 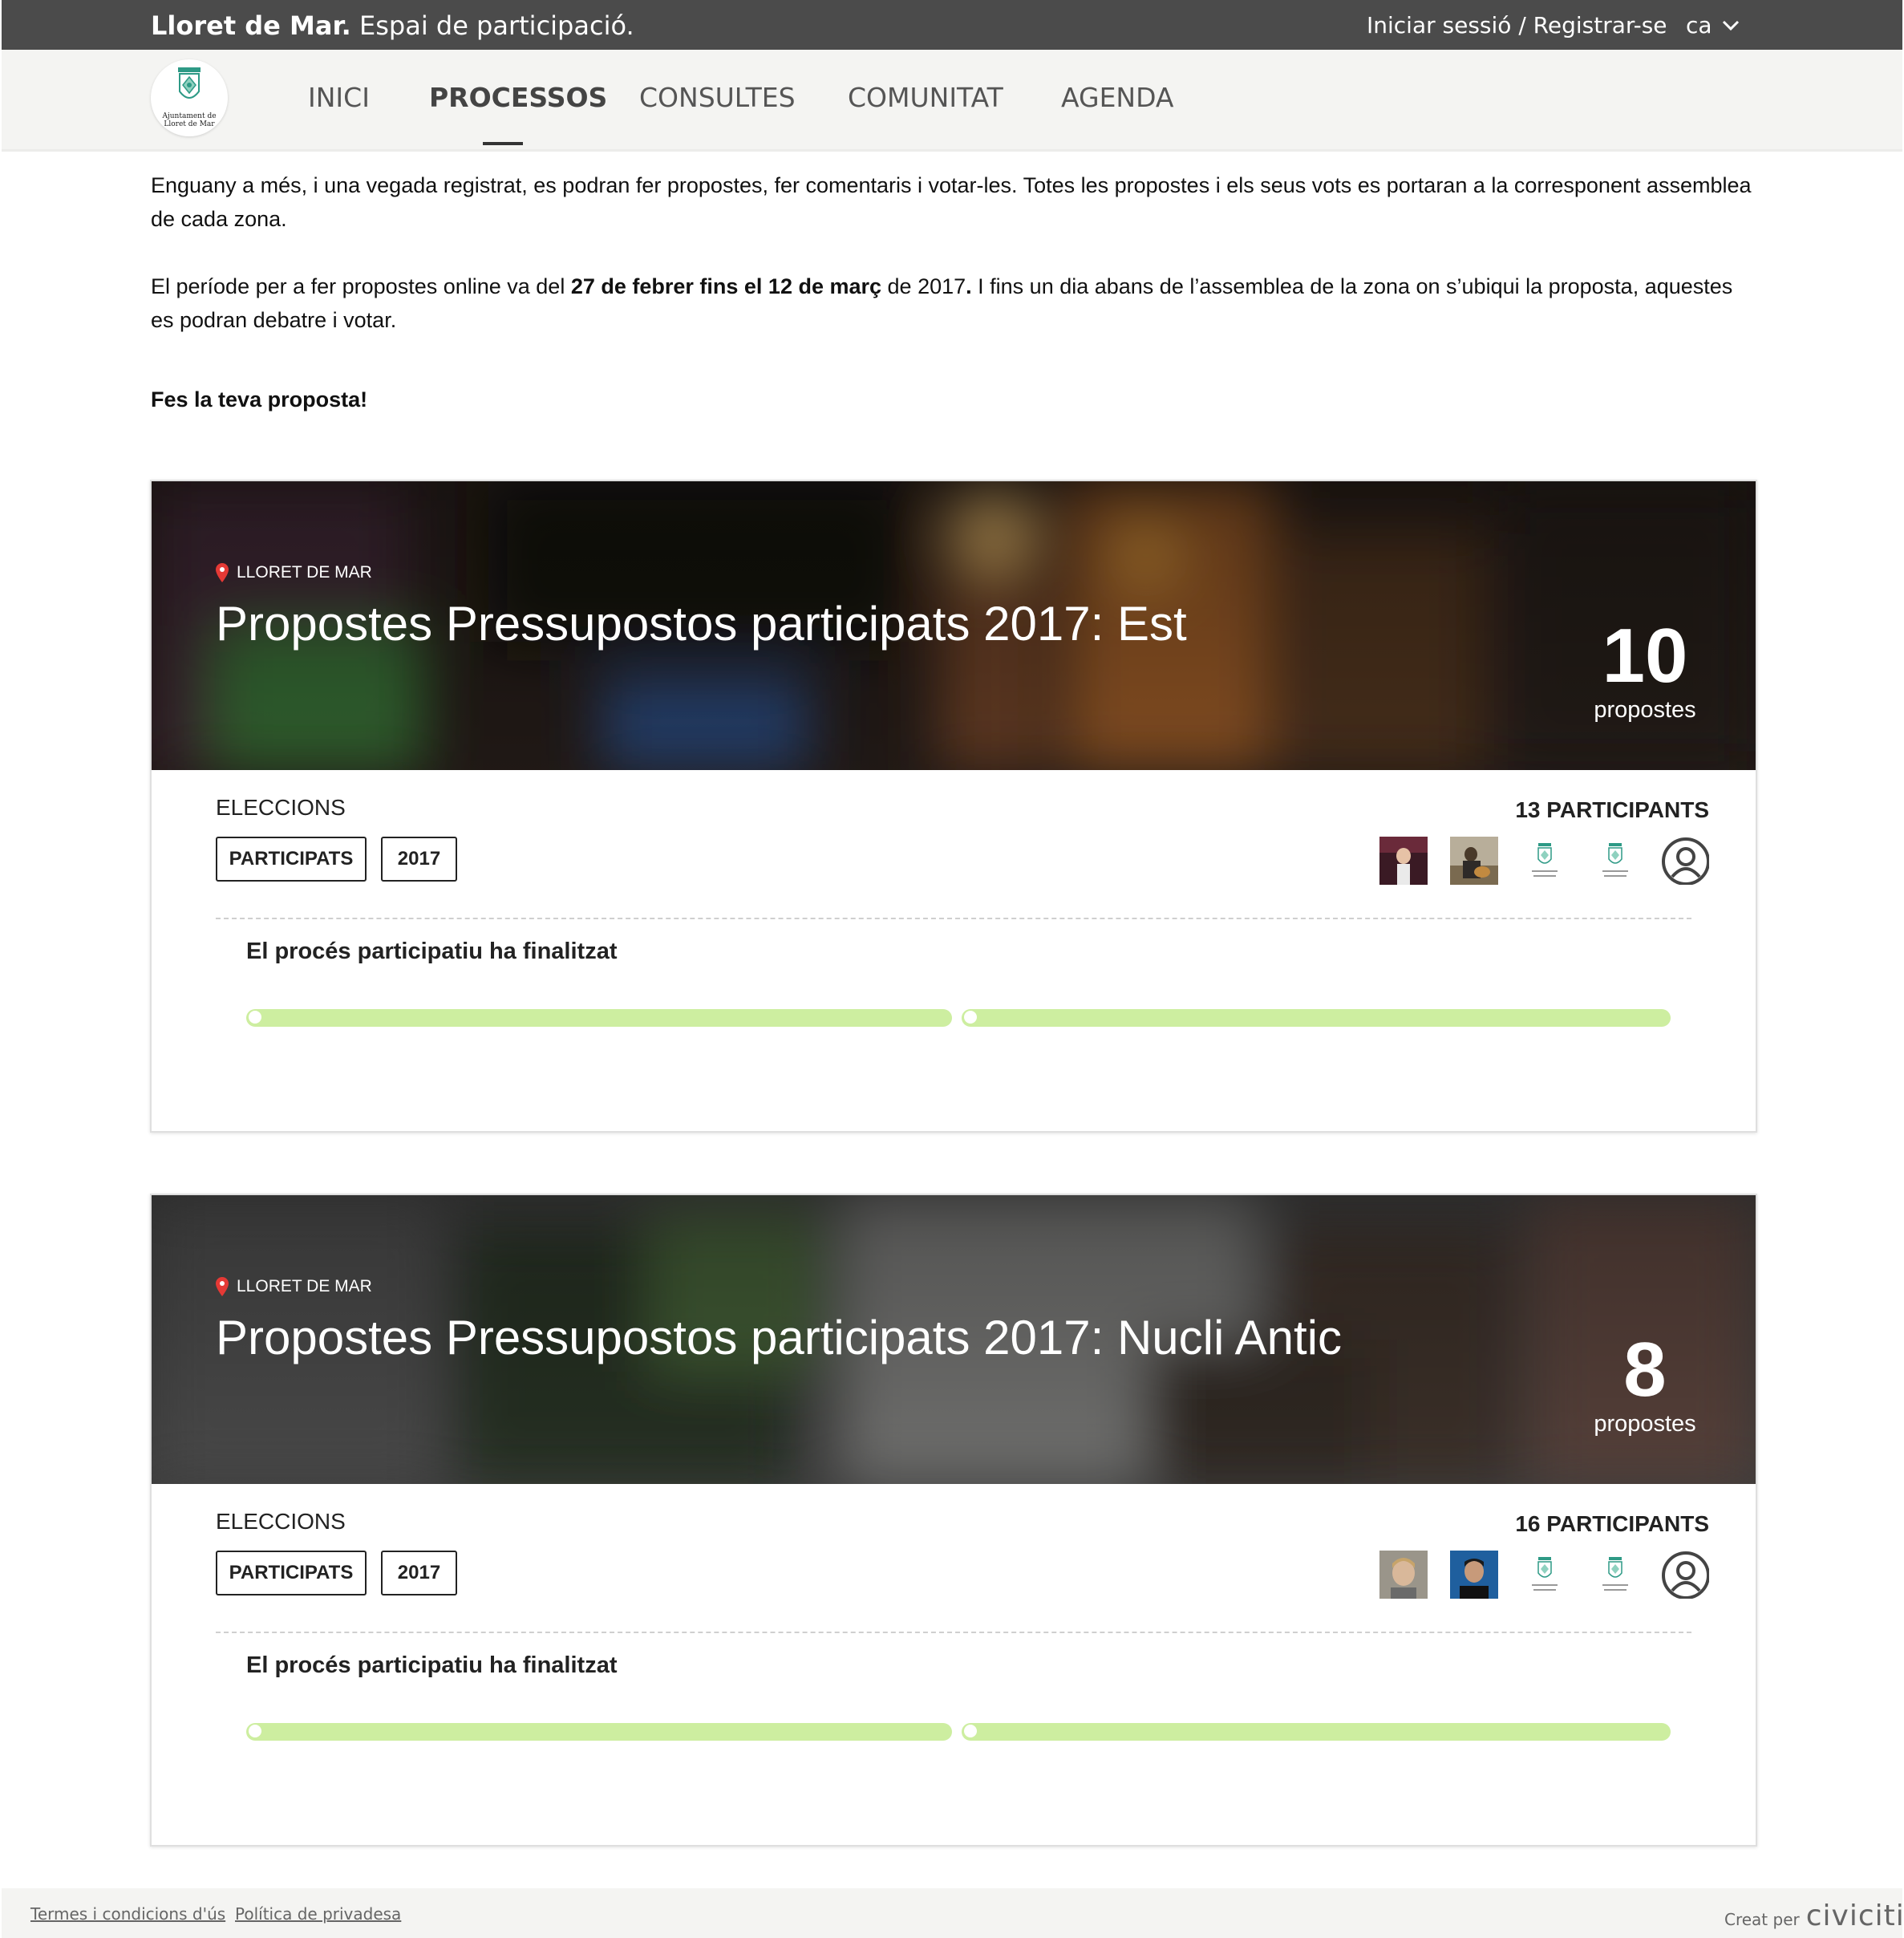 What do you see at coordinates (1645, 656) in the screenshot?
I see `proposals-number: 10` at bounding box center [1645, 656].